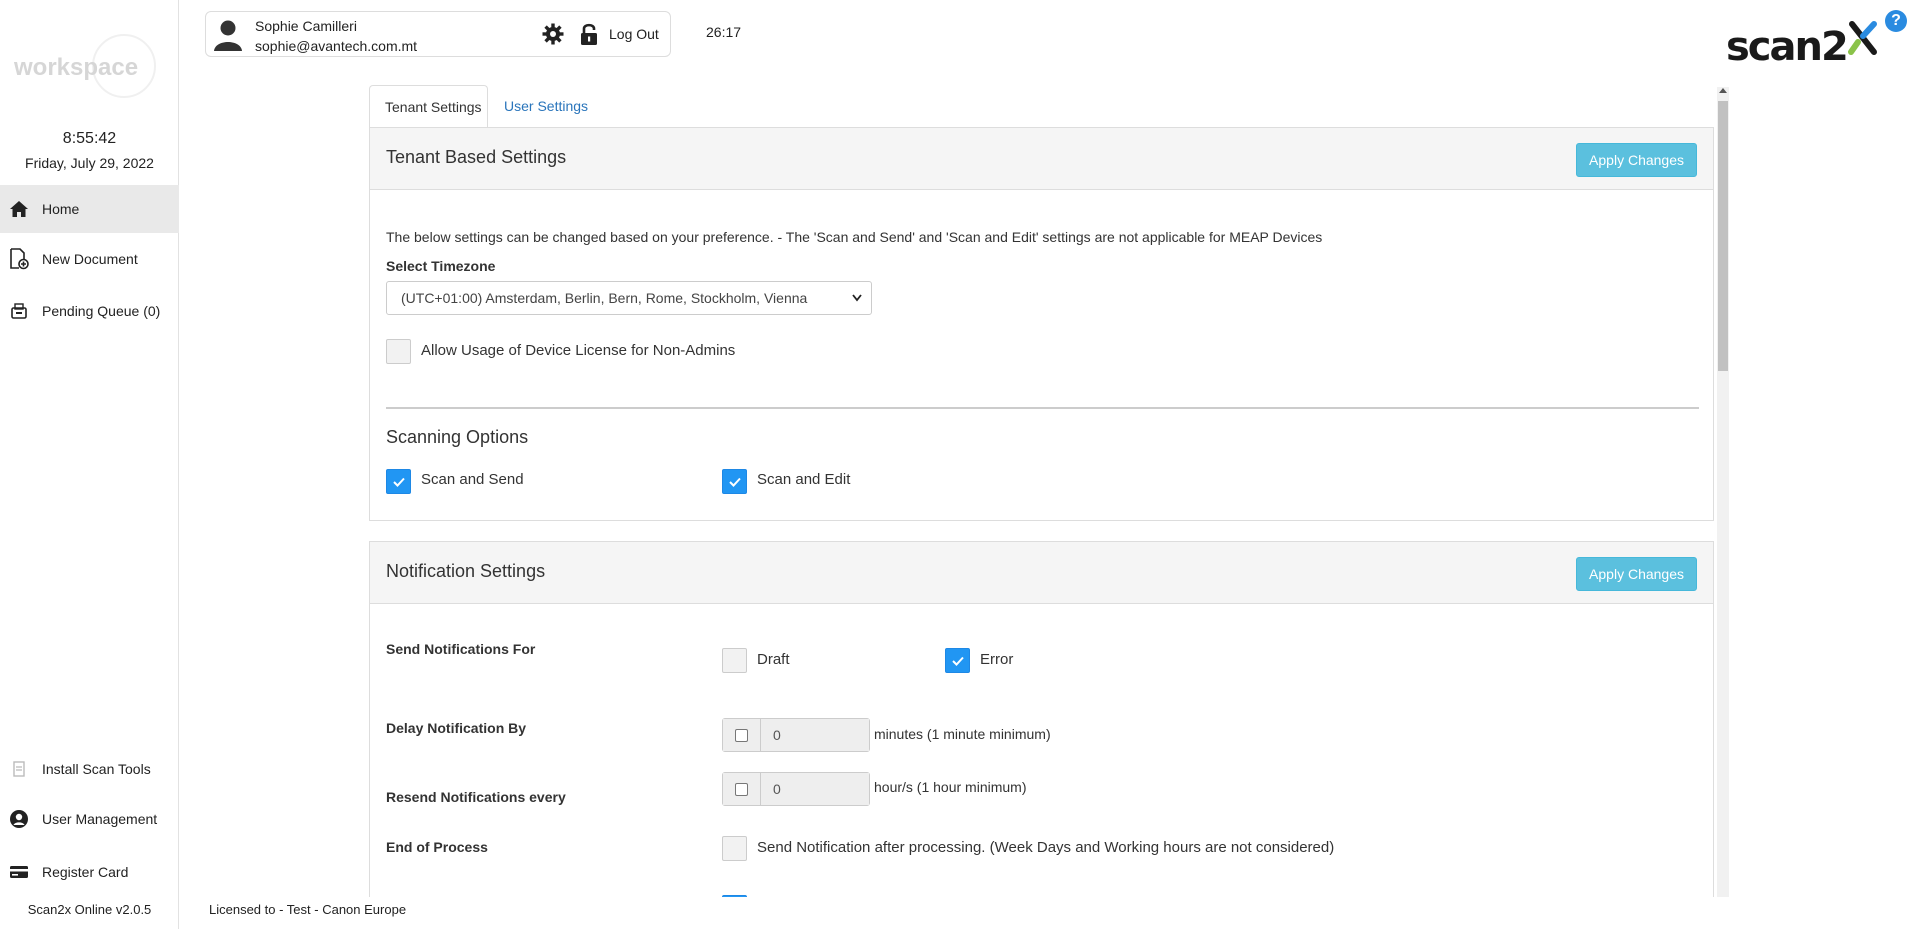 This screenshot has height=929, width=1920. What do you see at coordinates (76, 67) in the screenshot?
I see `logo-text: workspace` at bounding box center [76, 67].